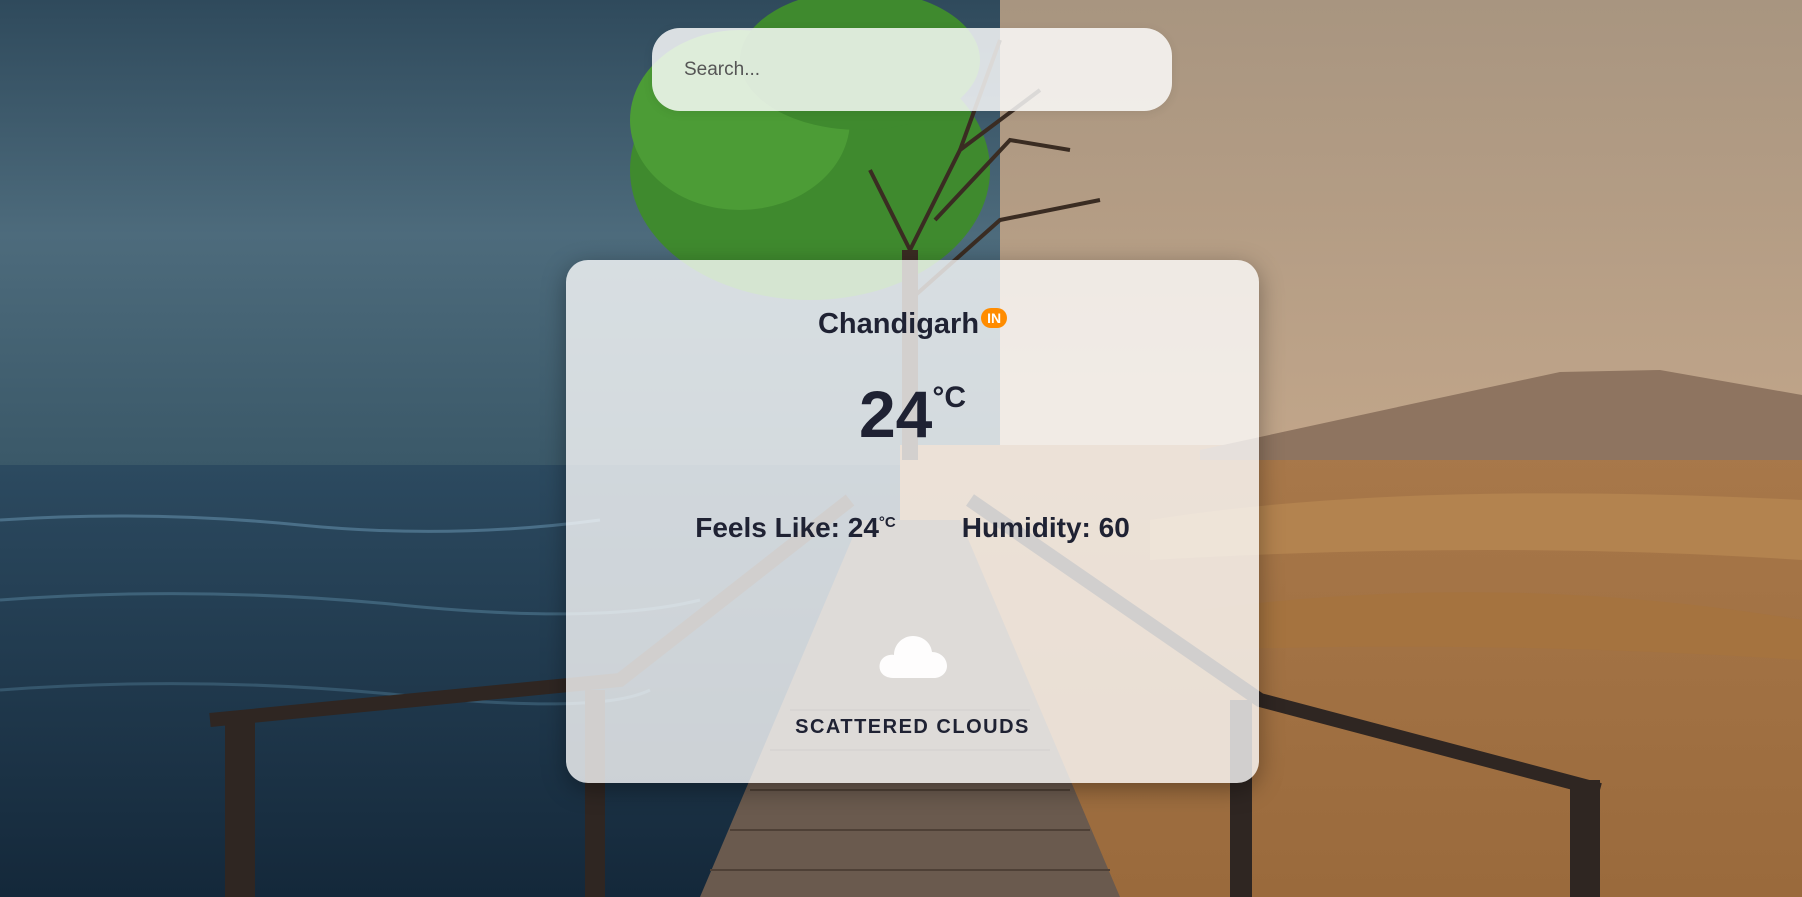 Image resolution: width=1802 pixels, height=897 pixels. Describe the element at coordinates (912, 727) in the screenshot. I see `weather-description: SCATTERED CLOUDS` at that location.